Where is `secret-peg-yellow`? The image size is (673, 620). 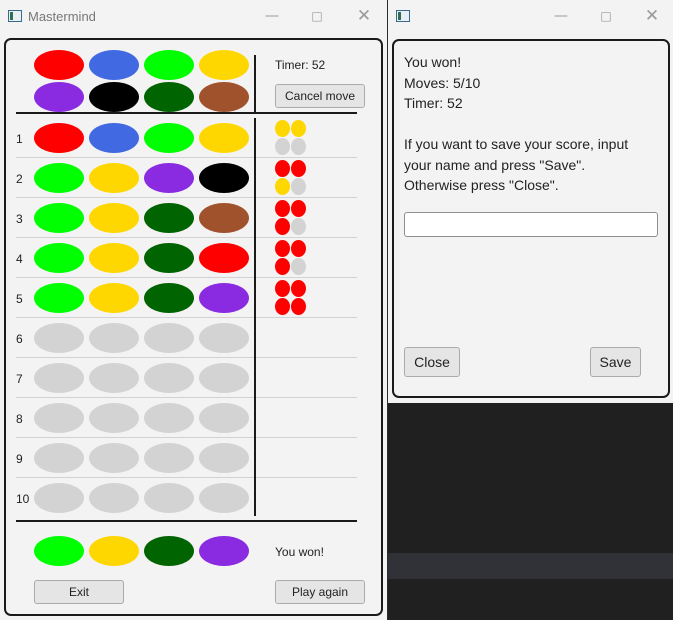 secret-peg-yellow is located at coordinates (114, 551).